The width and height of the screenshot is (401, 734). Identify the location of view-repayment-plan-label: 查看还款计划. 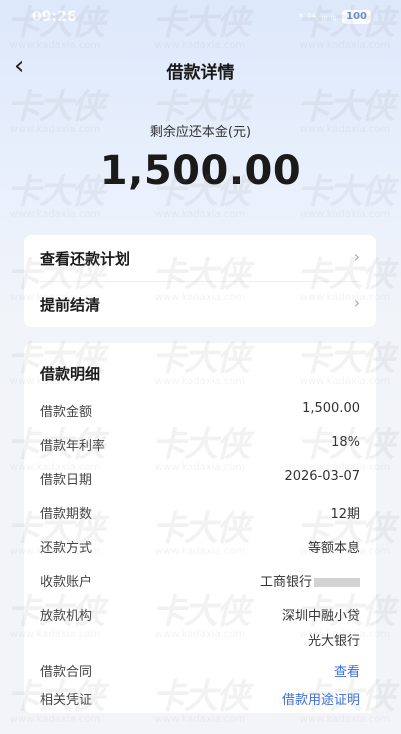
(85, 259).